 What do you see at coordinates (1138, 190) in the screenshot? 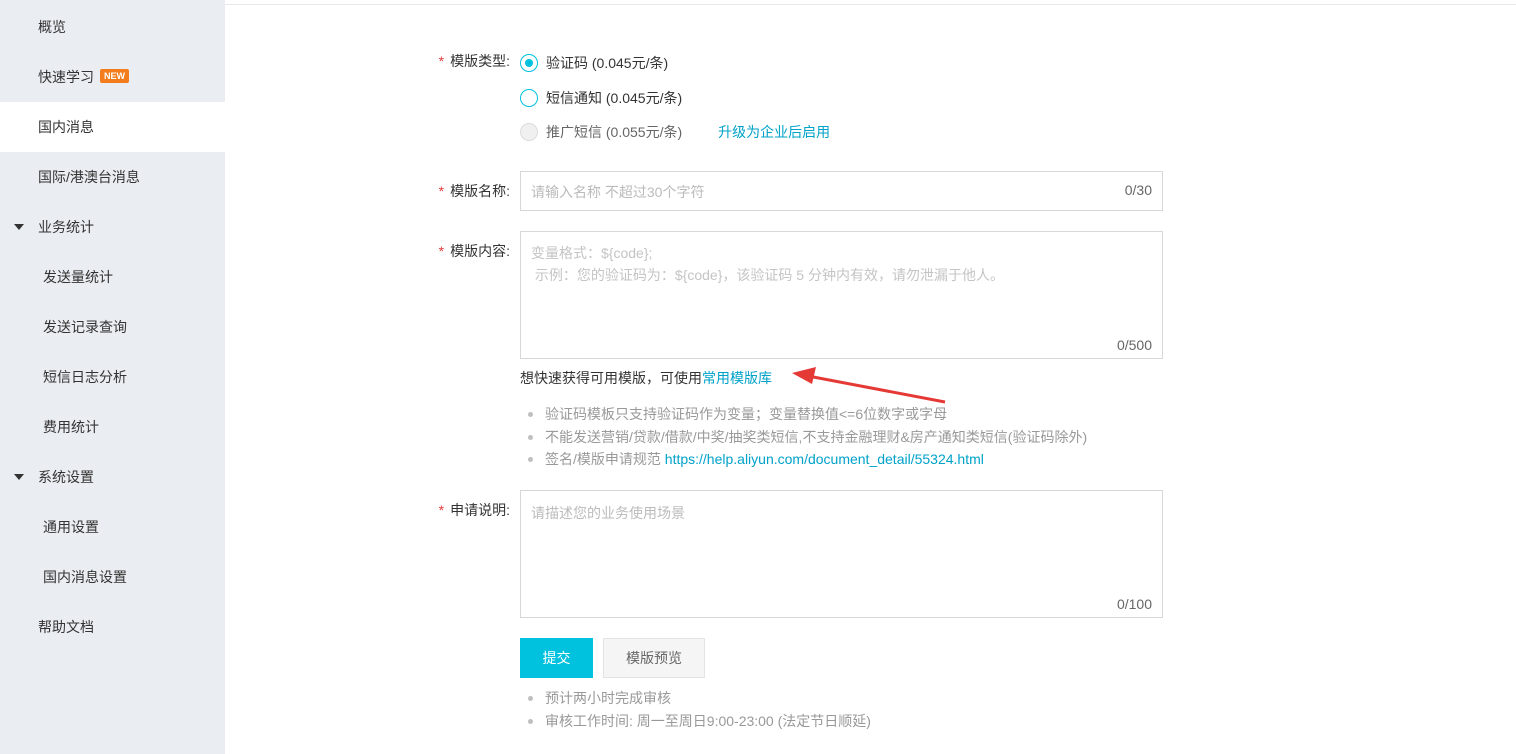
I see `char-counter: 0/30` at bounding box center [1138, 190].